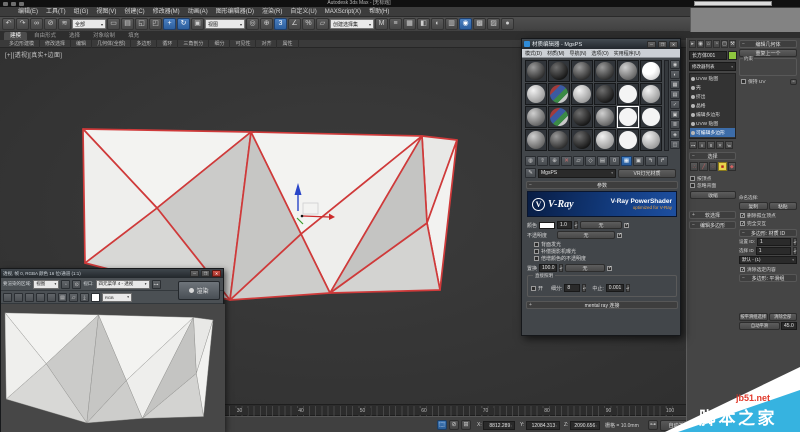 This screenshot has width=800, height=432. I want to click on set-key-icon: ⊶, so click(653, 425).